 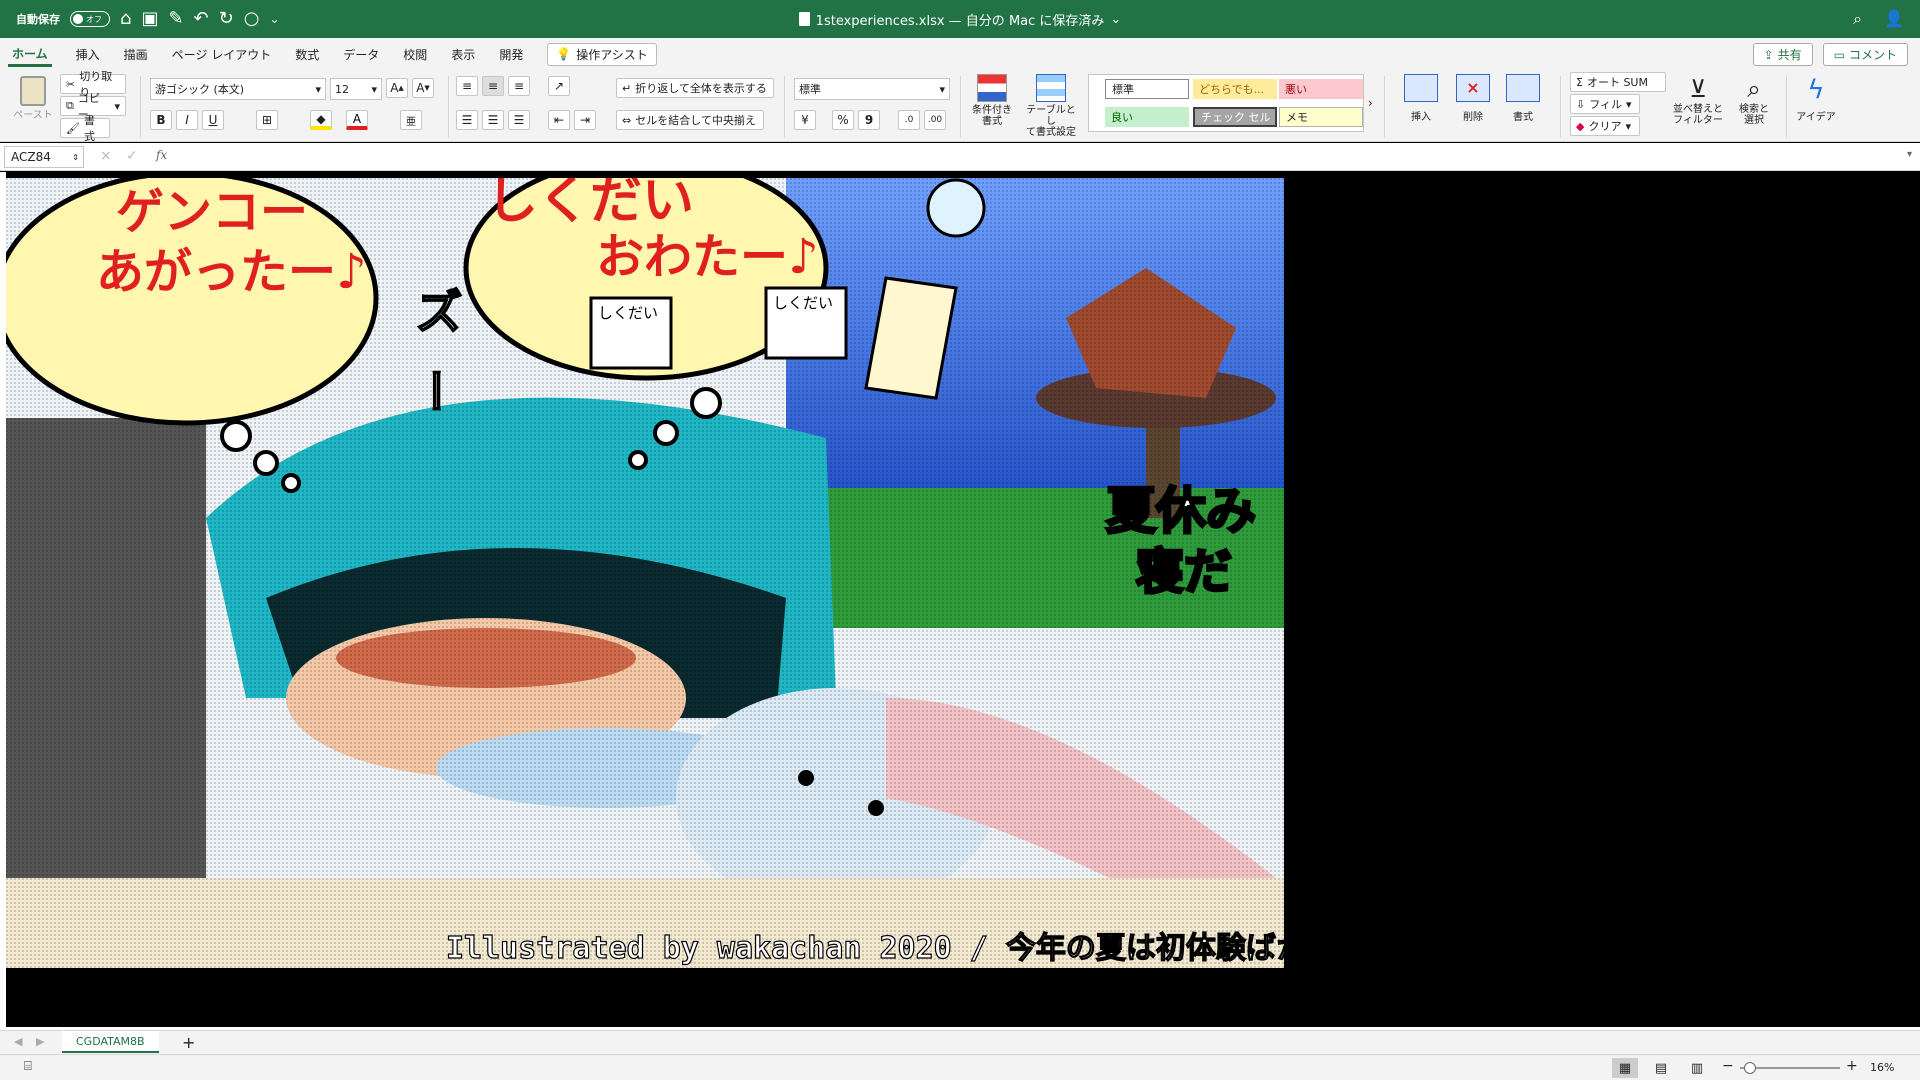 I want to click on italic-button: I, so click(x=187, y=120).